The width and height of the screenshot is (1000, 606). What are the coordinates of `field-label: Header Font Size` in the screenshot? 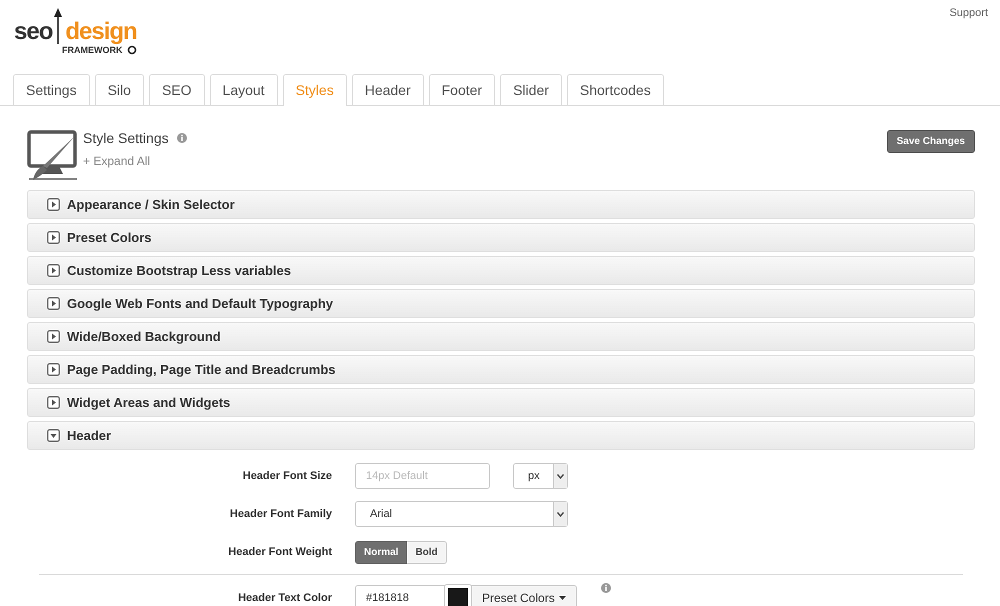 It's located at (287, 476).